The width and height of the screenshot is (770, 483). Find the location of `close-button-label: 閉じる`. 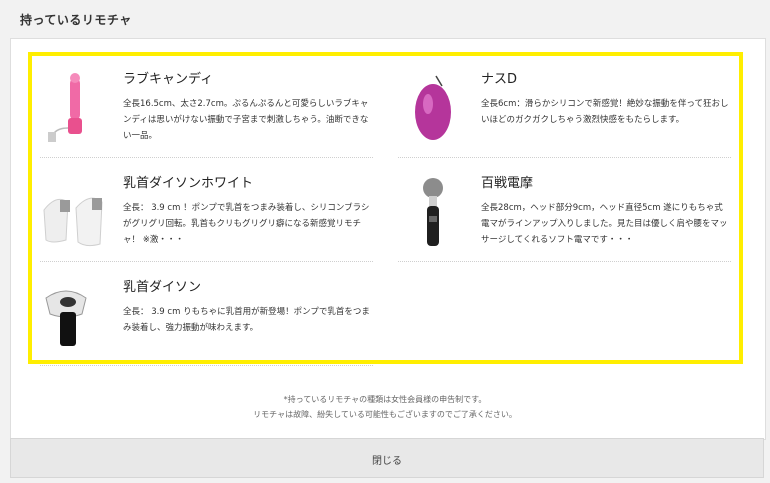

close-button-label: 閉じる is located at coordinates (387, 461).